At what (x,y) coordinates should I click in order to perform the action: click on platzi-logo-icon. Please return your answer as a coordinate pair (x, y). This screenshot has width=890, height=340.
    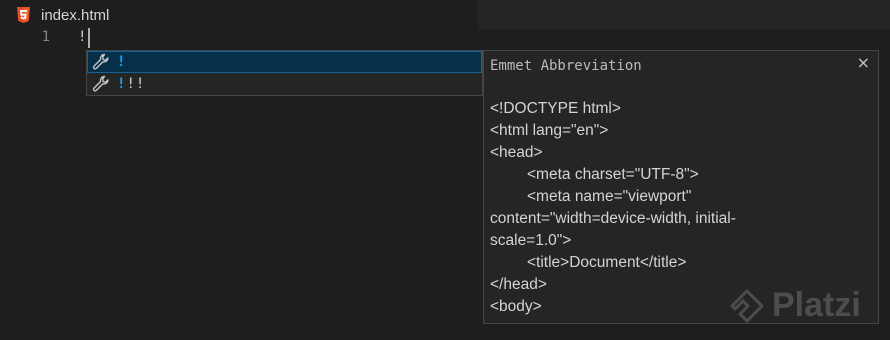
    Looking at the image, I should click on (747, 306).